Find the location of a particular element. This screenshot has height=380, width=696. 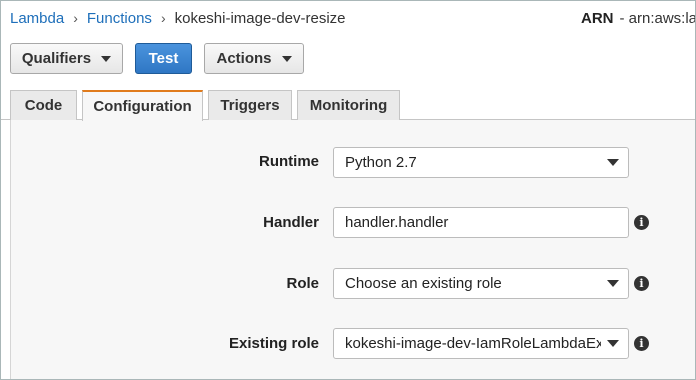

runtime-select: Python 2.7 is located at coordinates (481, 162).